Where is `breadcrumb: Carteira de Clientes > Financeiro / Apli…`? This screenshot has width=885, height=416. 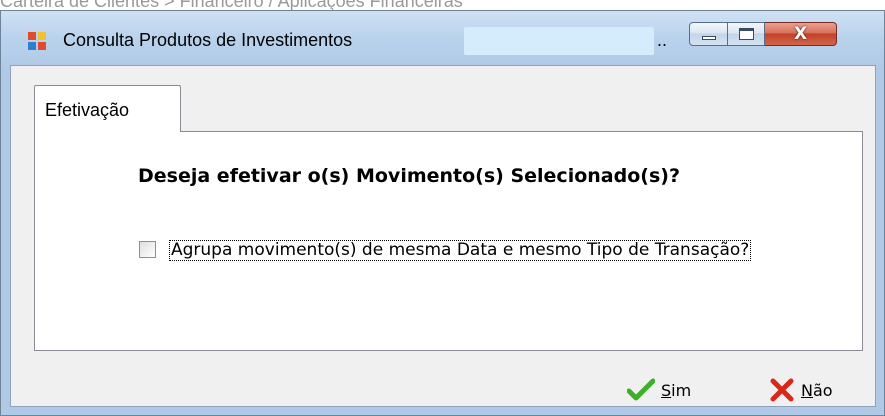 breadcrumb: Carteira de Clientes > Financeiro / Apli… is located at coordinates (231, 5).